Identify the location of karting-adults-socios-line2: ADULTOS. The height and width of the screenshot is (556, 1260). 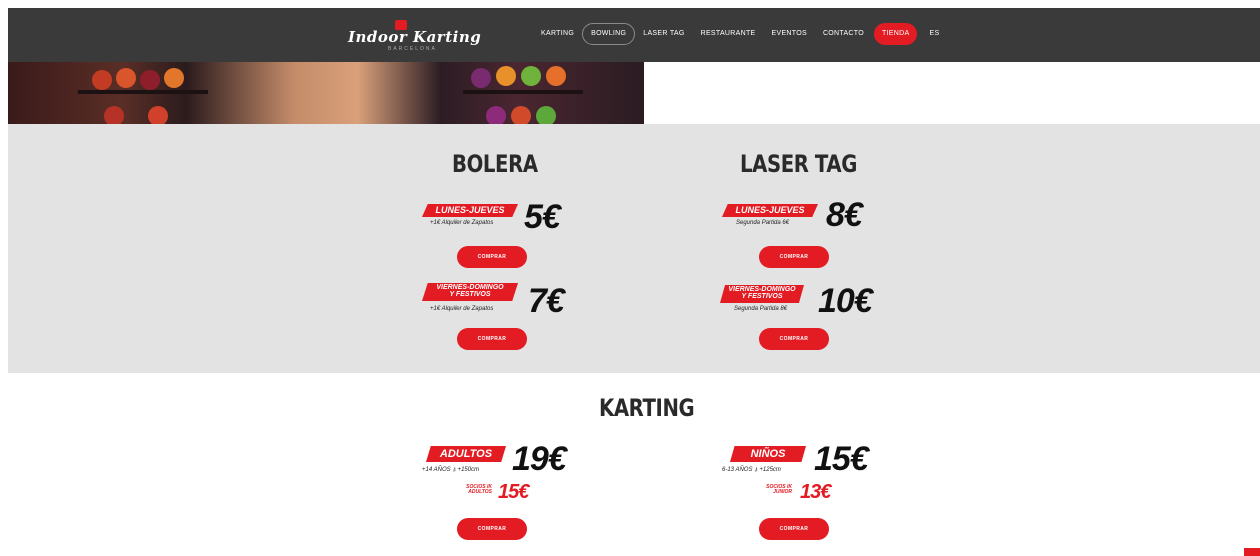
(480, 492).